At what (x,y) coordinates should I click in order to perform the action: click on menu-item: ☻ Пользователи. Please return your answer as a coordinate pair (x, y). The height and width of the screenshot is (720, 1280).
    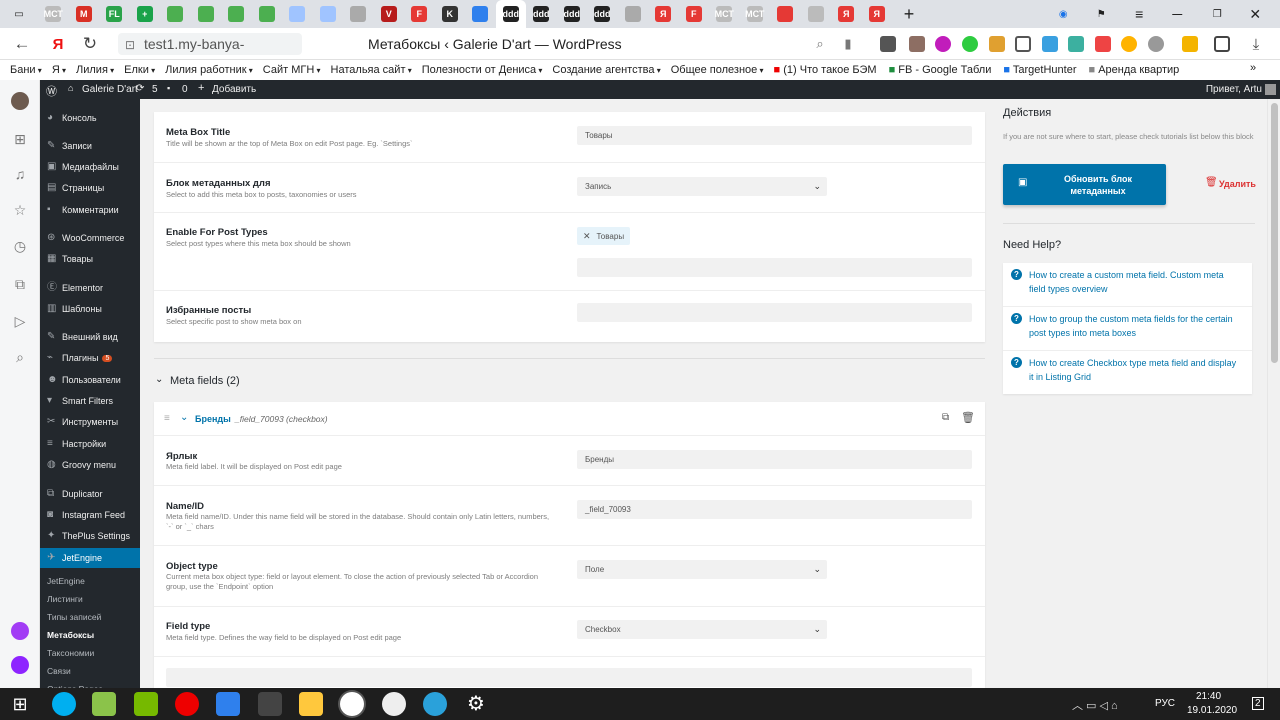
    Looking at the image, I should click on (90, 380).